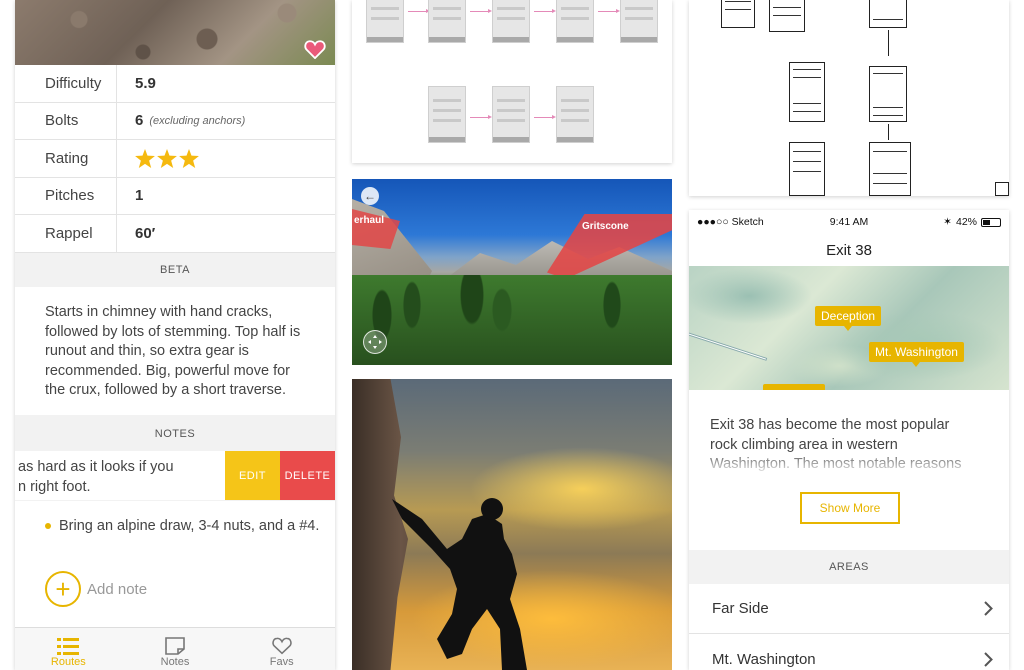 Image resolution: width=1024 pixels, height=670 pixels. Describe the element at coordinates (459, 584) in the screenshot. I see `climber-silhouette` at that location.